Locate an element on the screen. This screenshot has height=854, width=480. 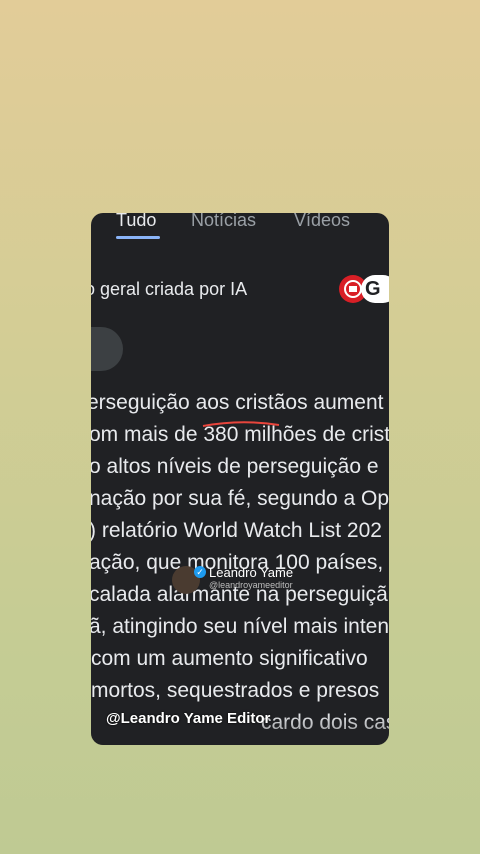
search-tabs: Tudo Notícias Vídeos is located at coordinates (240, 231).